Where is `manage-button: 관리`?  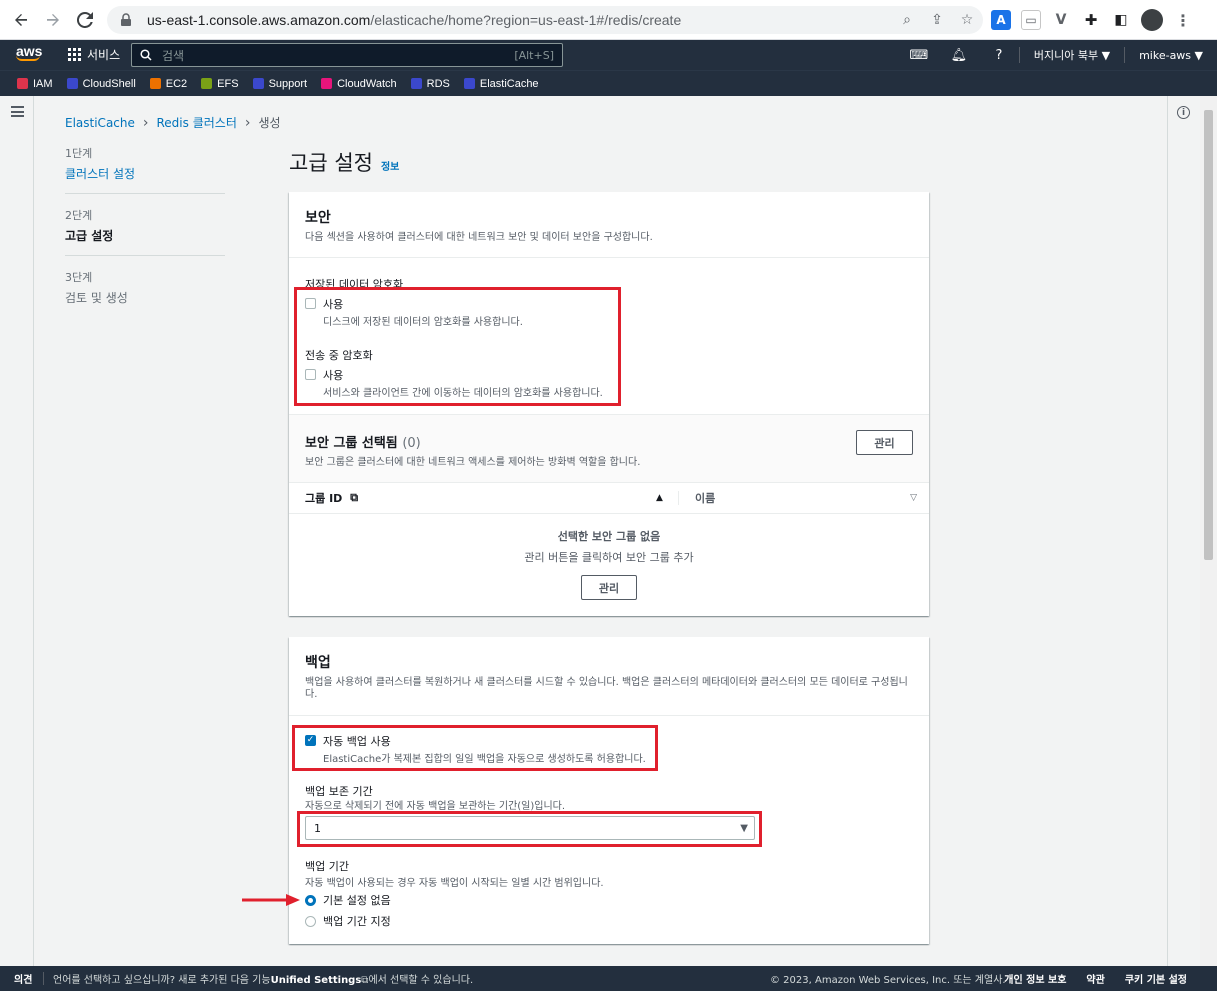 manage-button: 관리 is located at coordinates (609, 587).